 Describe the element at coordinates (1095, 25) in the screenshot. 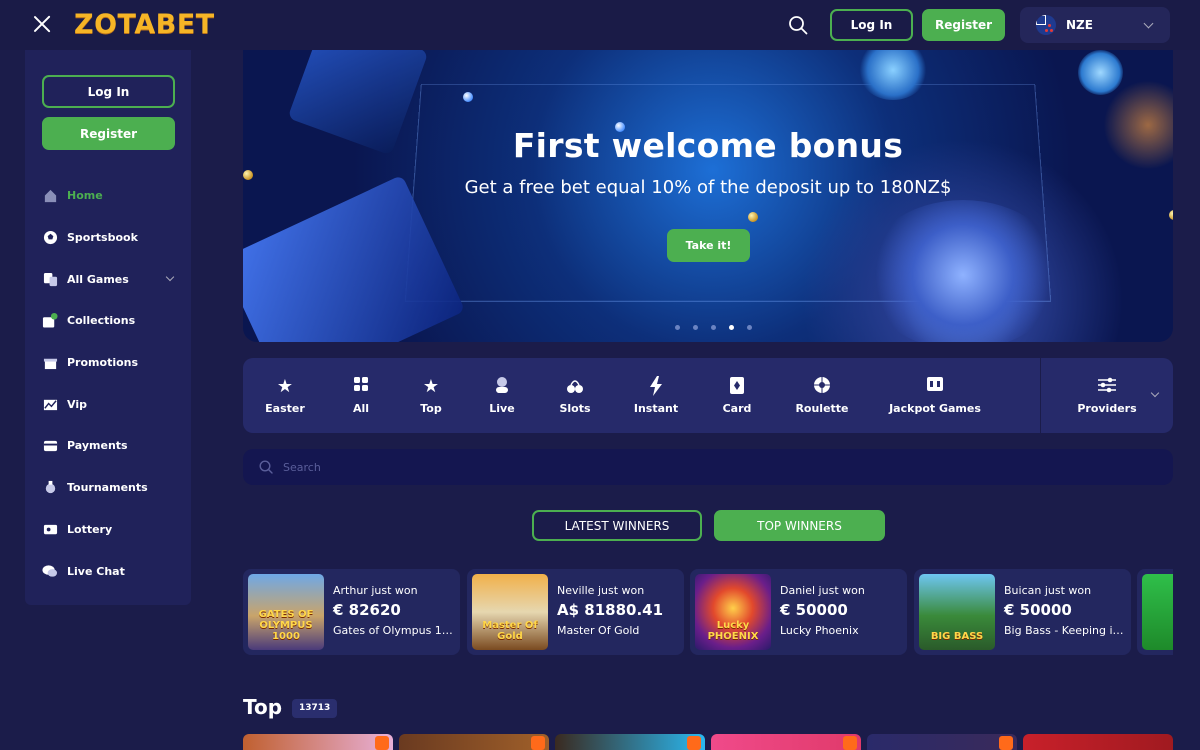

I see `currency-selector: NZE` at that location.